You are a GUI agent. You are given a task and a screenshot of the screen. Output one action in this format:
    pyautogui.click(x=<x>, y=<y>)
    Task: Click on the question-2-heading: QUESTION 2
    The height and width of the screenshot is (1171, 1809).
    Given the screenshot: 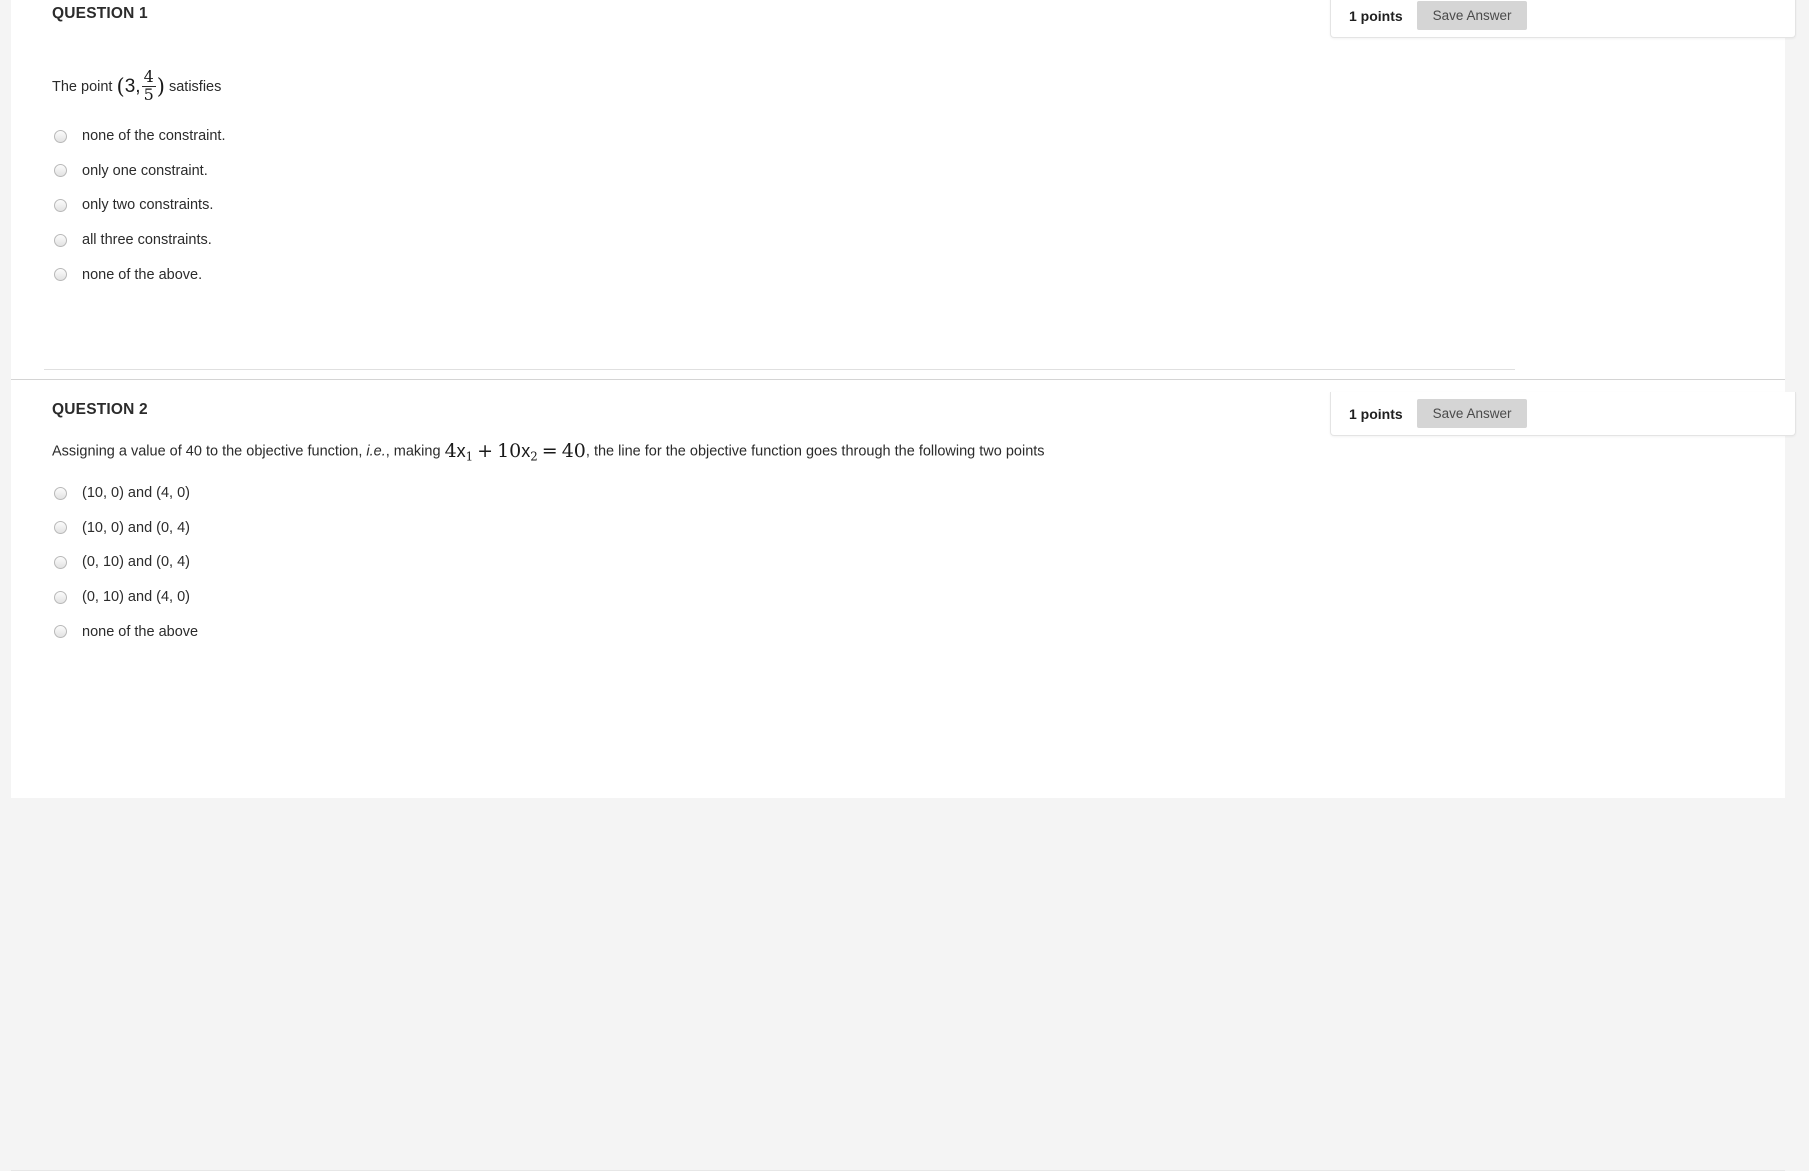 What is the action you would take?
    pyautogui.click(x=100, y=409)
    